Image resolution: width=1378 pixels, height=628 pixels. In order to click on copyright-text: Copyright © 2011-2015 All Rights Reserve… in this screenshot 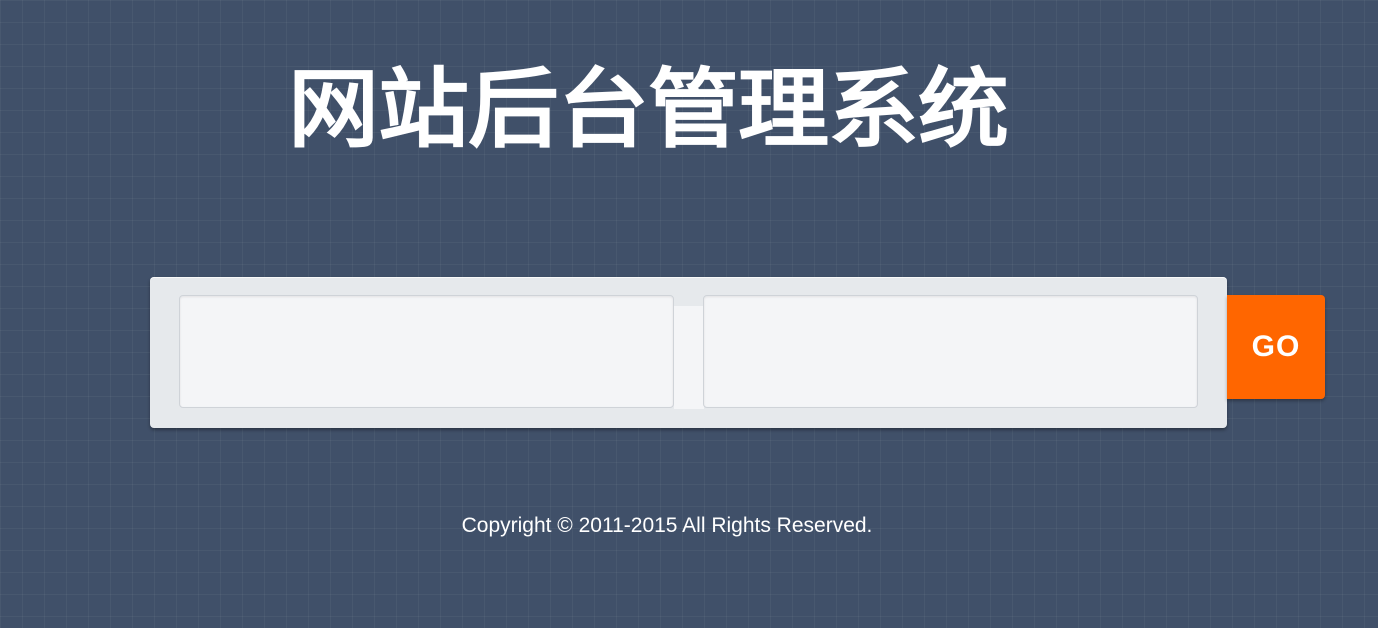, I will do `click(667, 525)`.